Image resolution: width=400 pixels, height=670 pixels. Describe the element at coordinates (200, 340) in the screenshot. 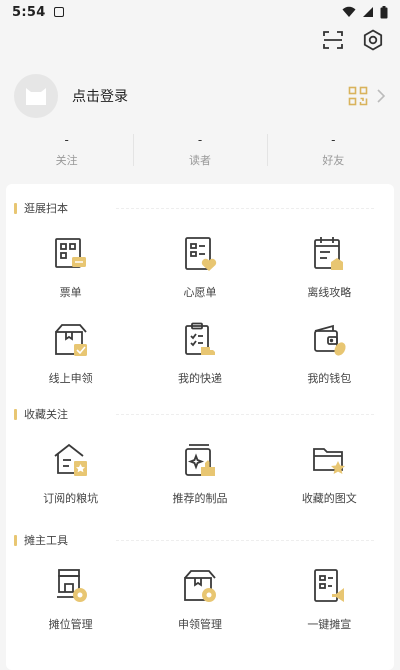

I see `delivery-icon` at that location.